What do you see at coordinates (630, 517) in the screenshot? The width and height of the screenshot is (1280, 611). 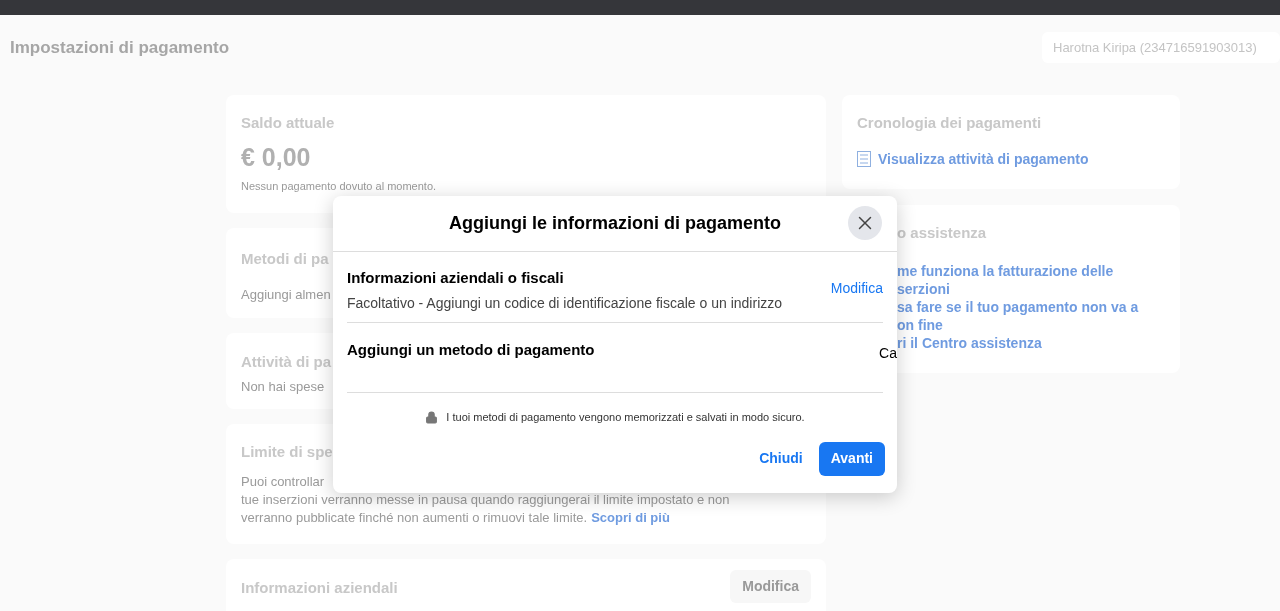 I see `learn-more-link: Scopri di più` at bounding box center [630, 517].